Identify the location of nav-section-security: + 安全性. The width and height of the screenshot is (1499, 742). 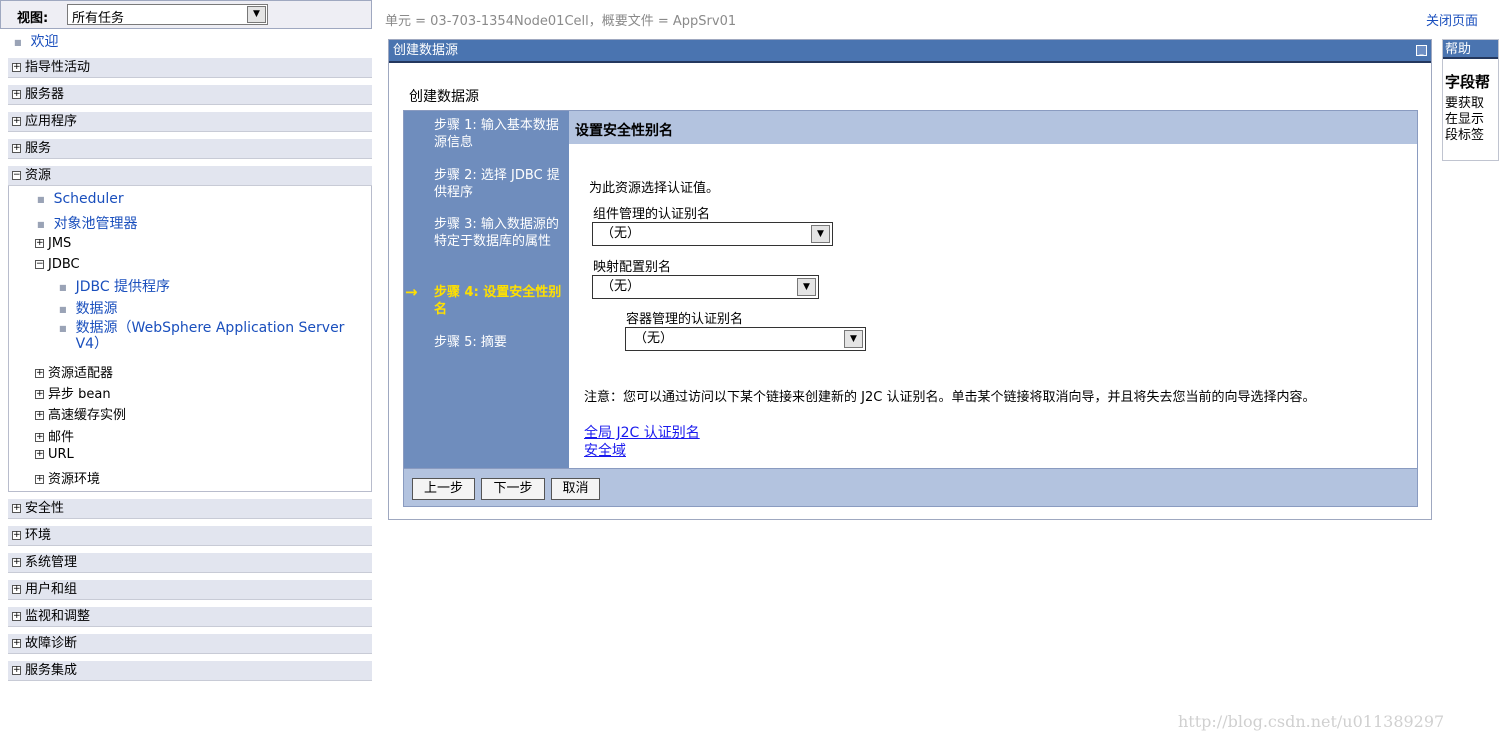
(190, 509).